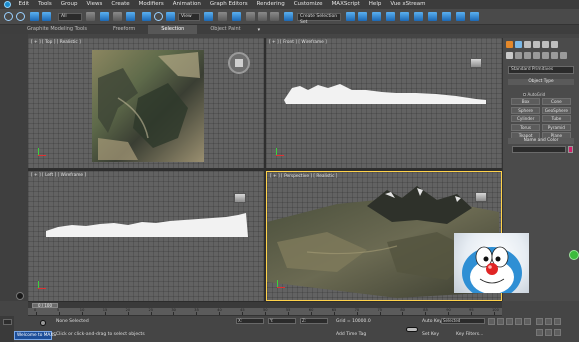  Describe the element at coordinates (412, 329) in the screenshot. I see `key-icon` at that location.